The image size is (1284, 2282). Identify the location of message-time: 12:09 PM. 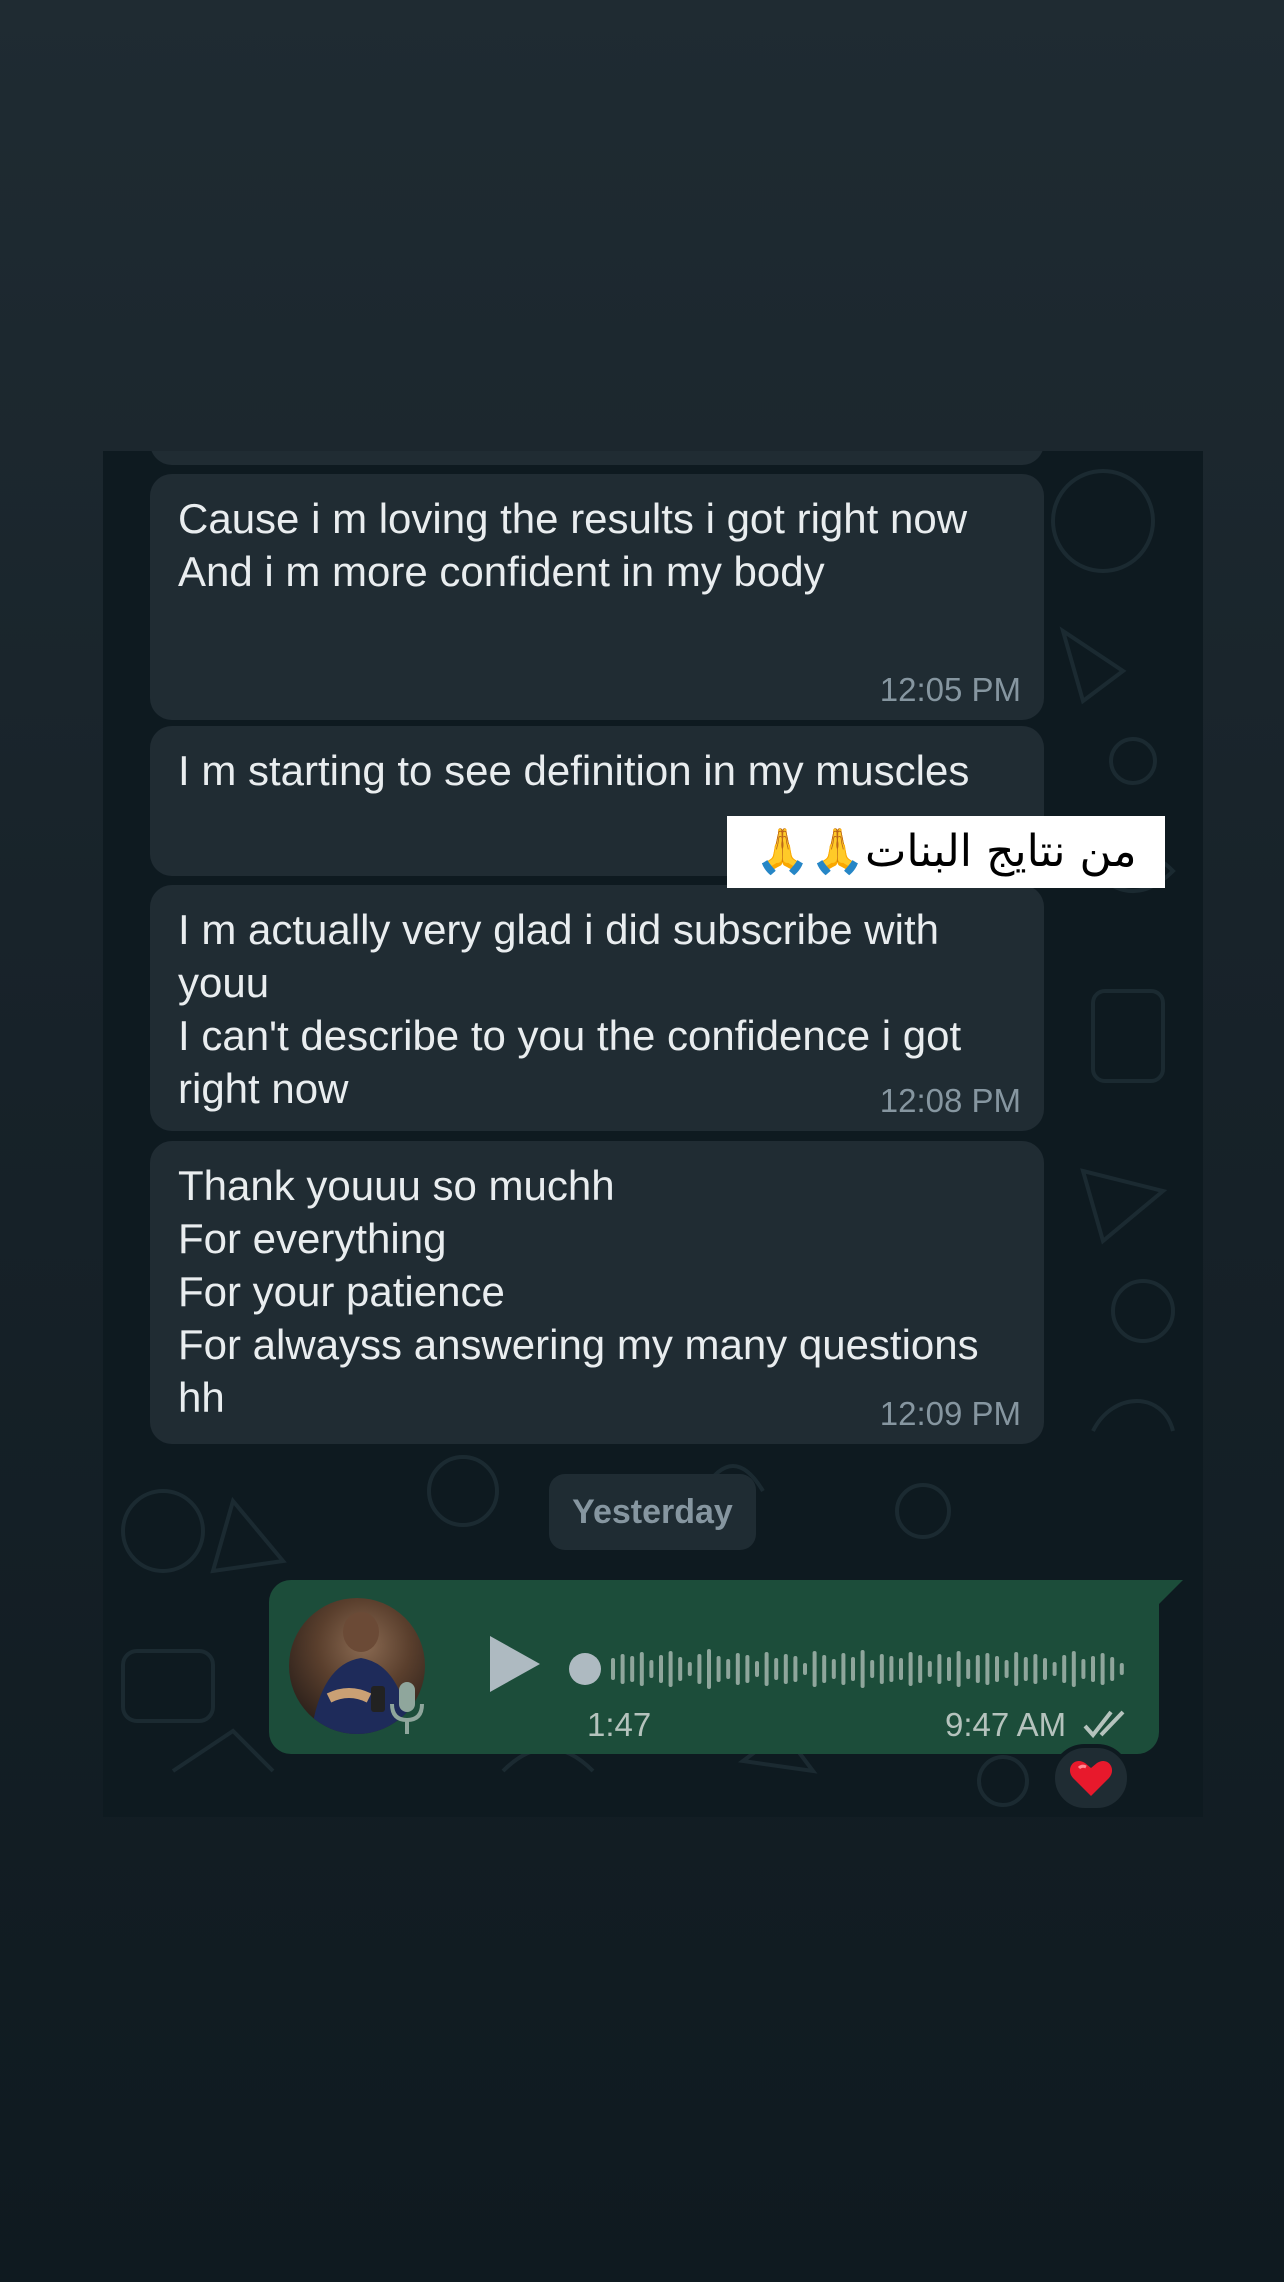
(950, 1413).